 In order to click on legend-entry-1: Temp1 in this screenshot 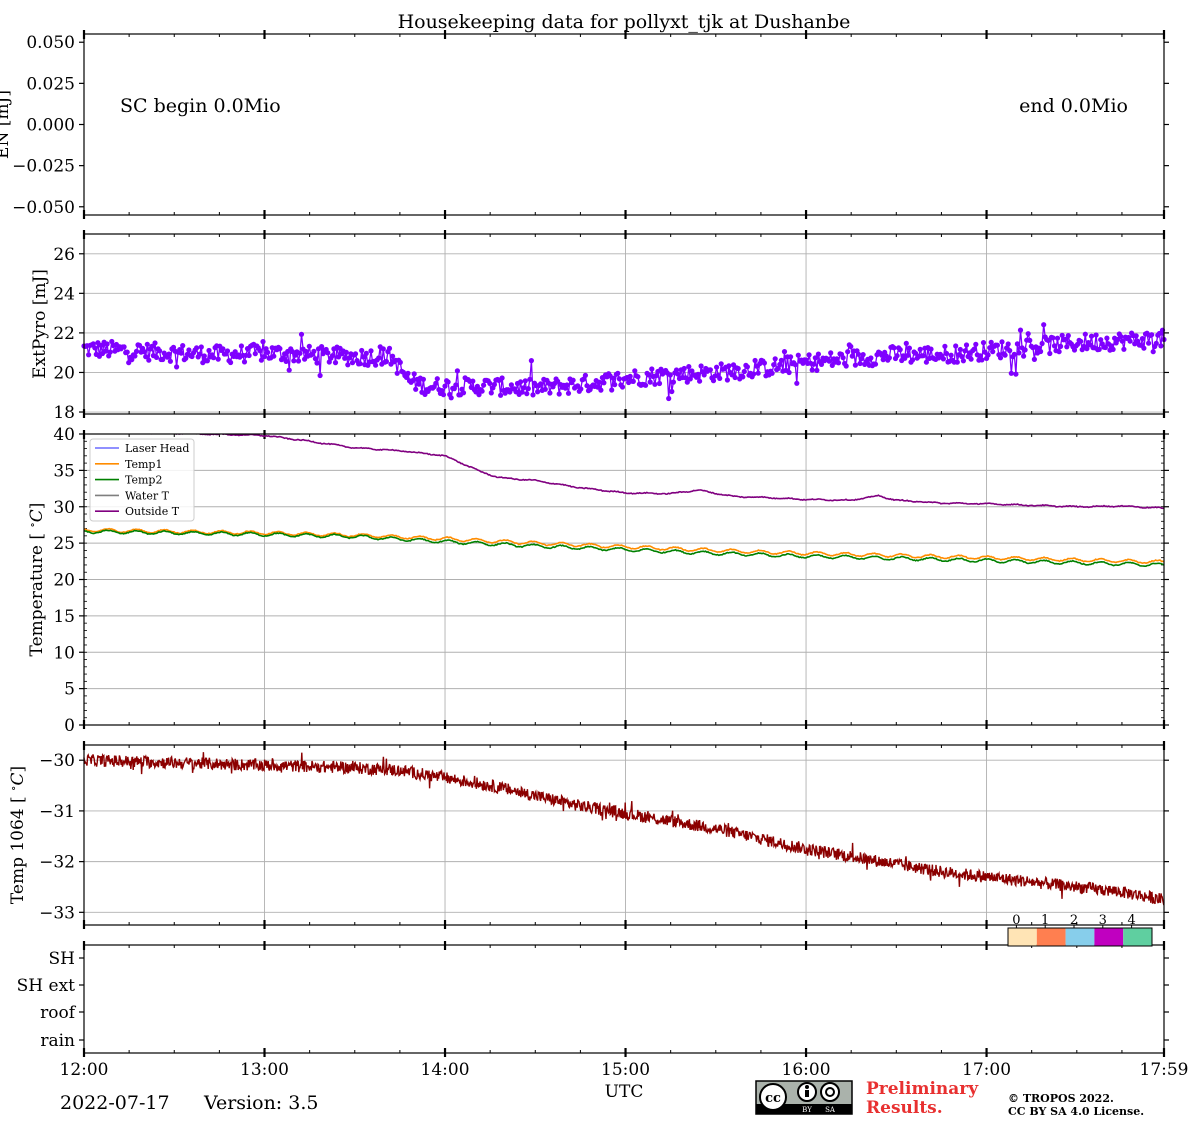, I will do `click(143, 464)`.